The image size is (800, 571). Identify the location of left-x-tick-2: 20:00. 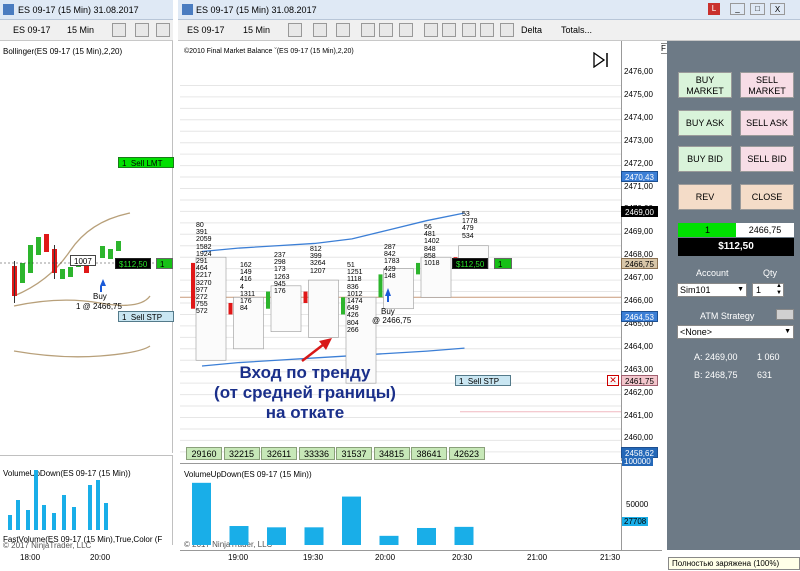
(100, 557).